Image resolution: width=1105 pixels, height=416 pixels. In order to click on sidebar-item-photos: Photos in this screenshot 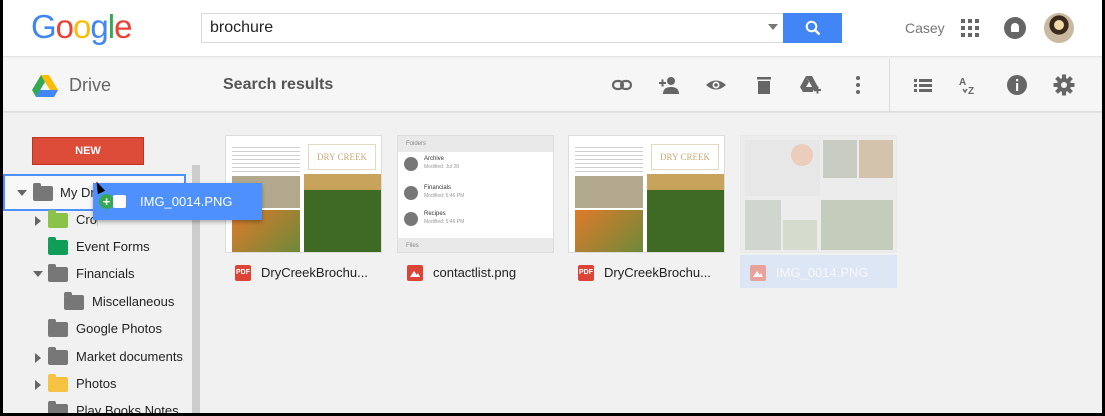, I will do `click(112, 385)`.